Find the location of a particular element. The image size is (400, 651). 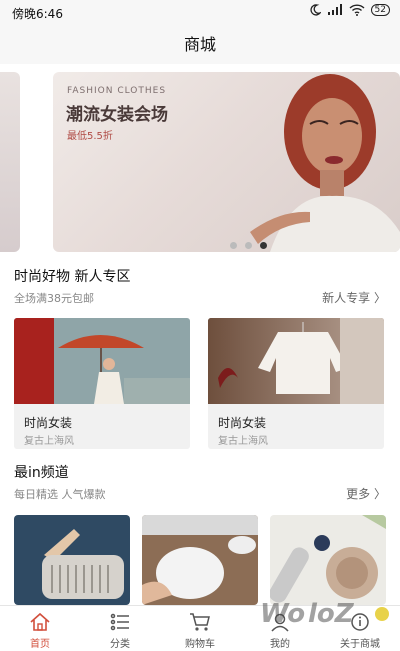

new-user-more-link: 新人专享 〉 is located at coordinates (354, 297).